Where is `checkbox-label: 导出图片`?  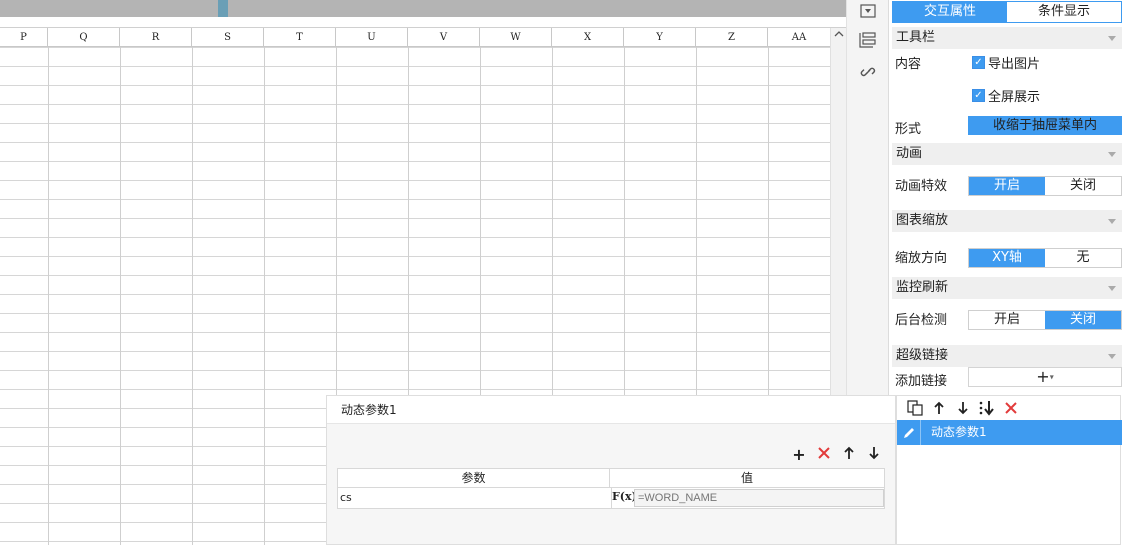
checkbox-label: 导出图片 is located at coordinates (1014, 64).